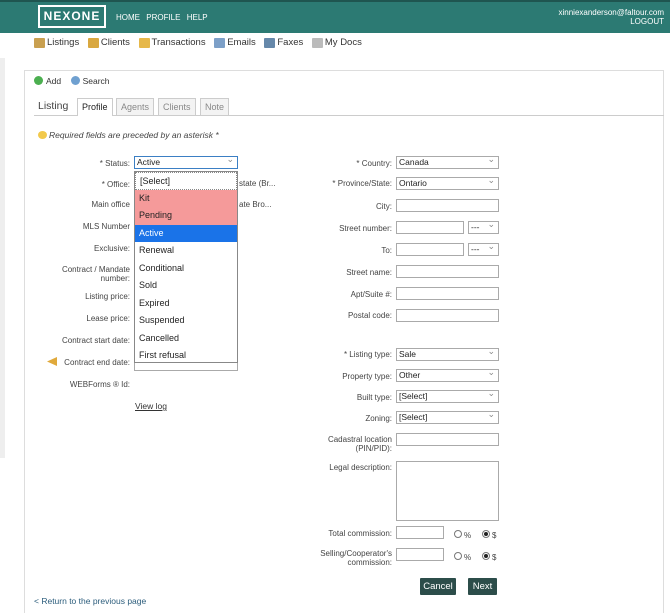 The image size is (670, 613). I want to click on street-number-suffix-select: ---, so click(483, 227).